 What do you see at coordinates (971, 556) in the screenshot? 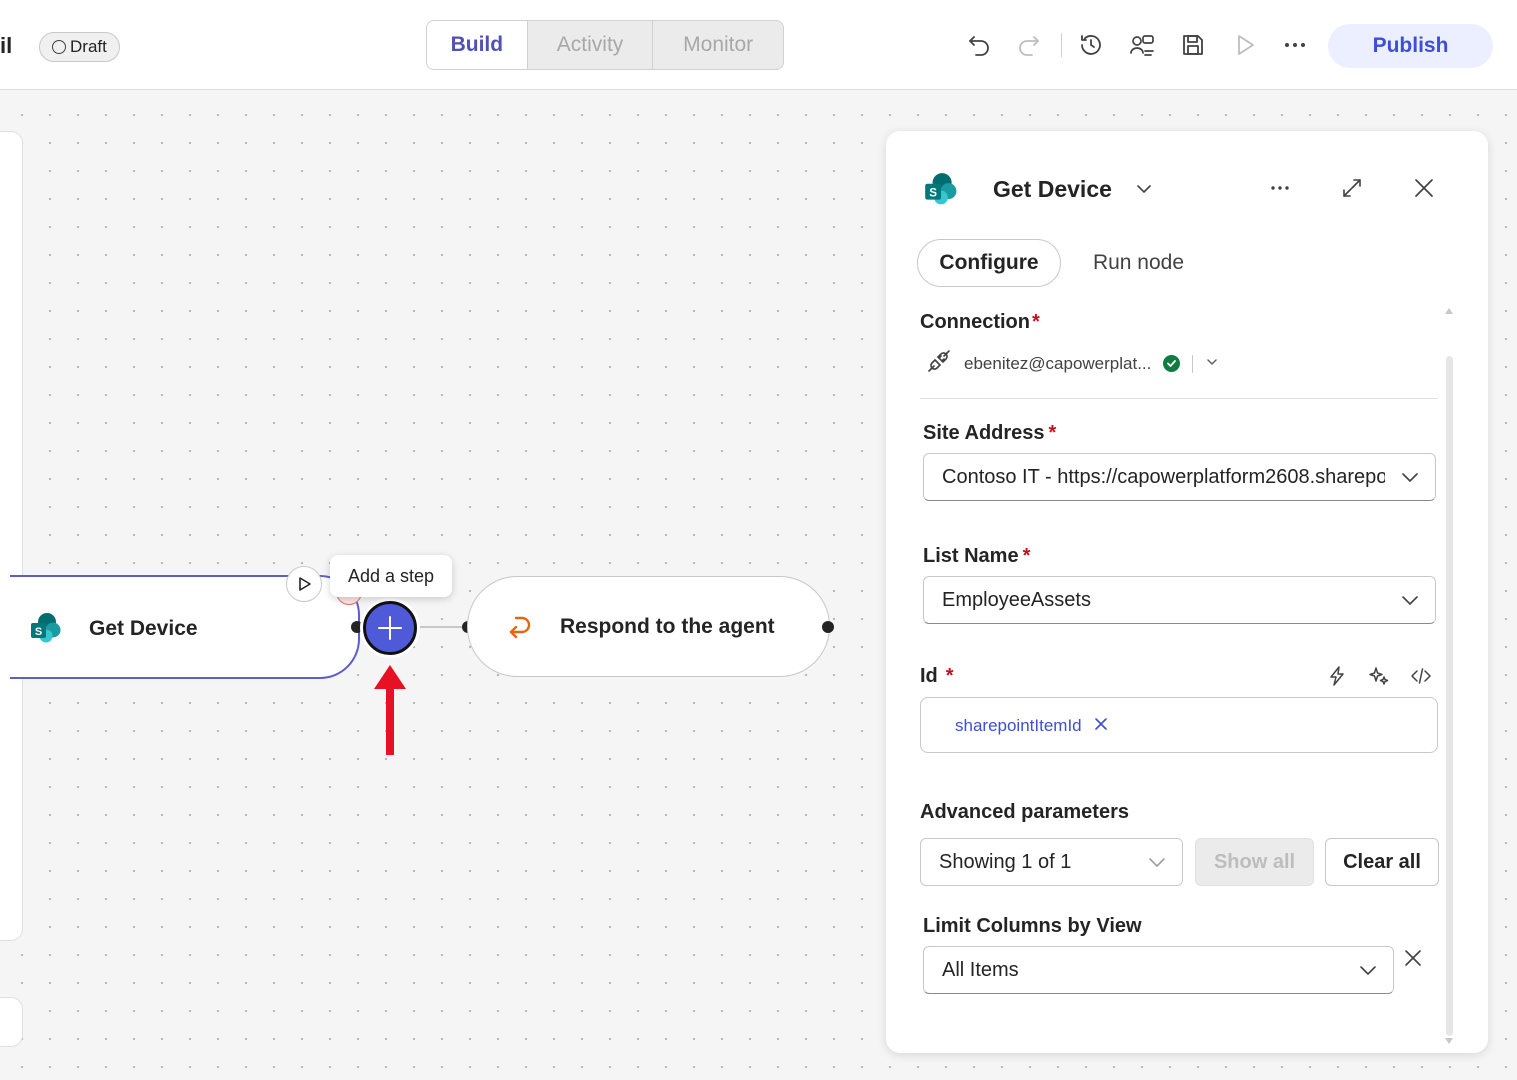
I see `list-name-label-text: List Name` at bounding box center [971, 556].